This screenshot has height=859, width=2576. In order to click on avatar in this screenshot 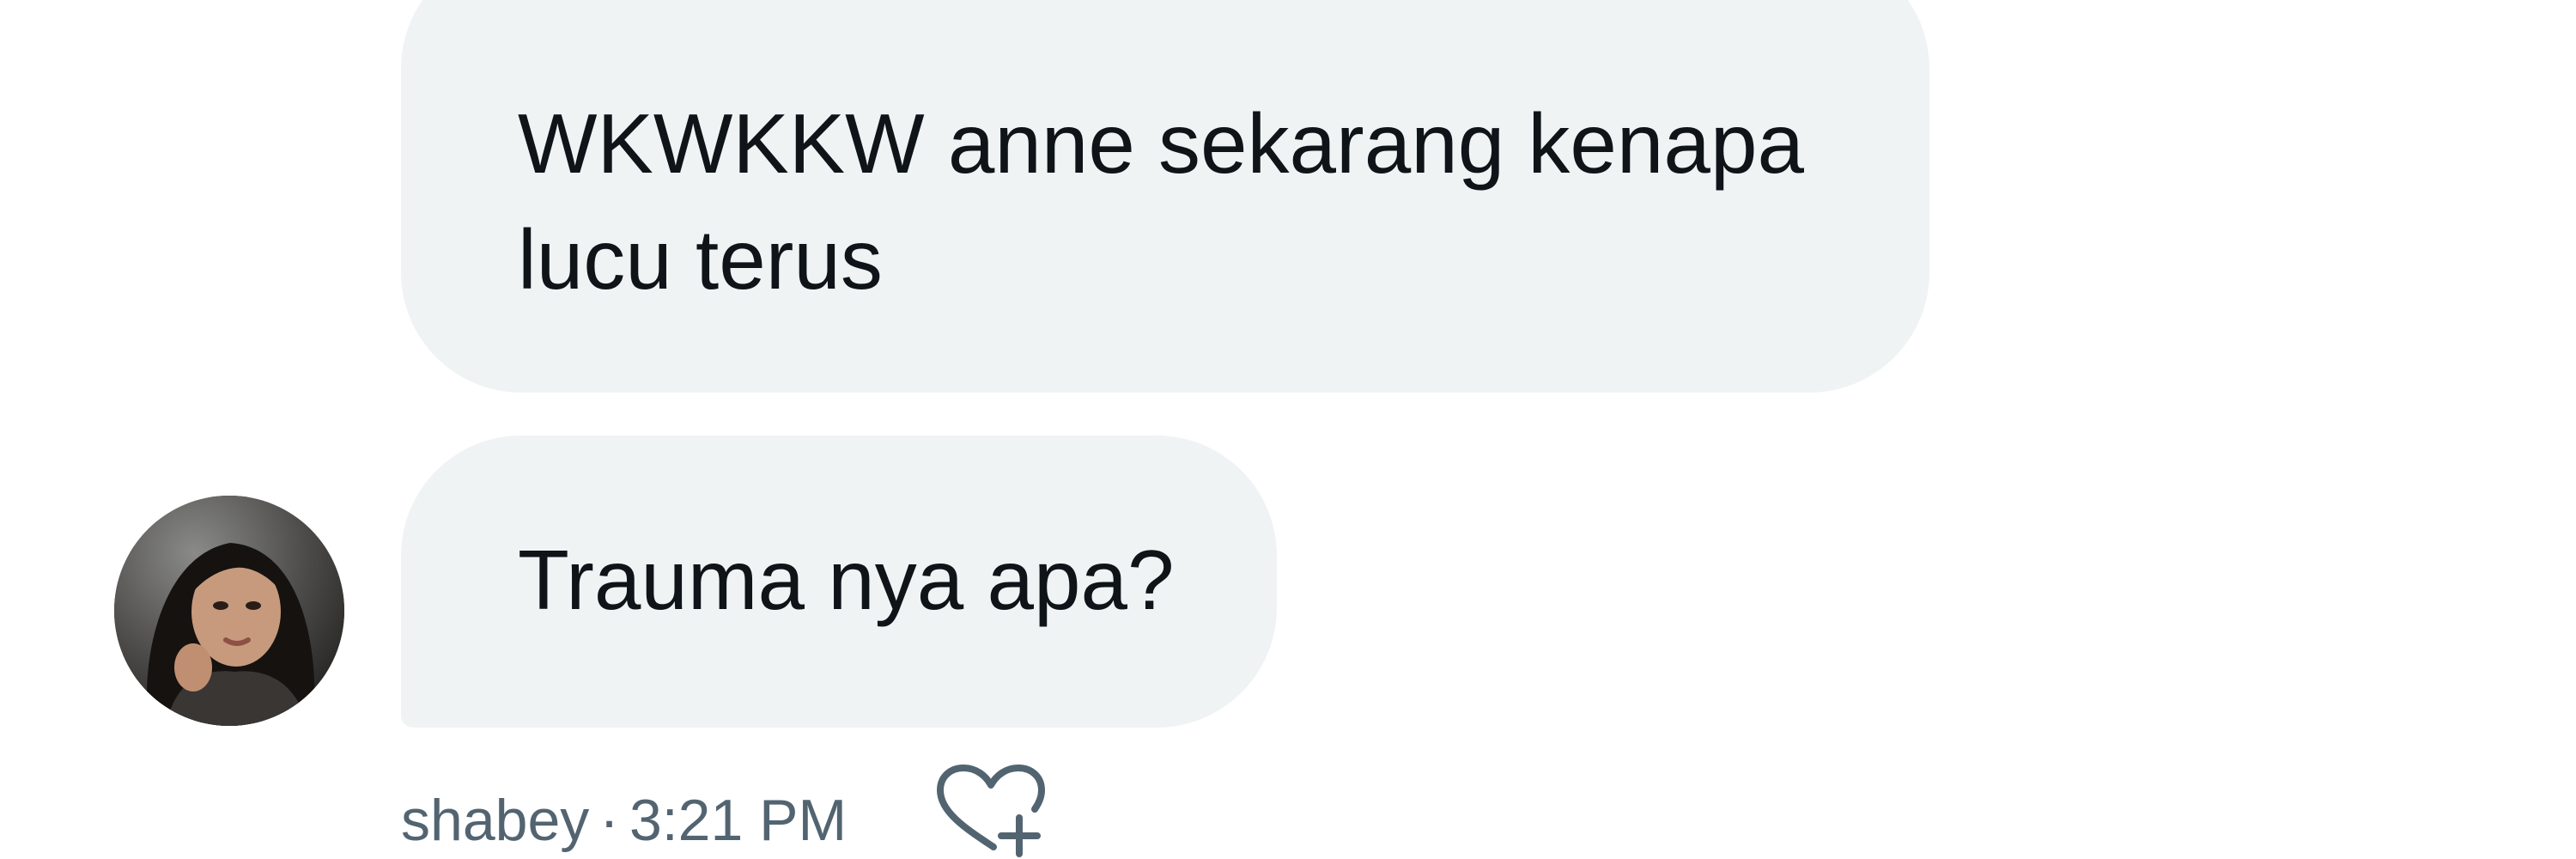, I will do `click(229, 611)`.